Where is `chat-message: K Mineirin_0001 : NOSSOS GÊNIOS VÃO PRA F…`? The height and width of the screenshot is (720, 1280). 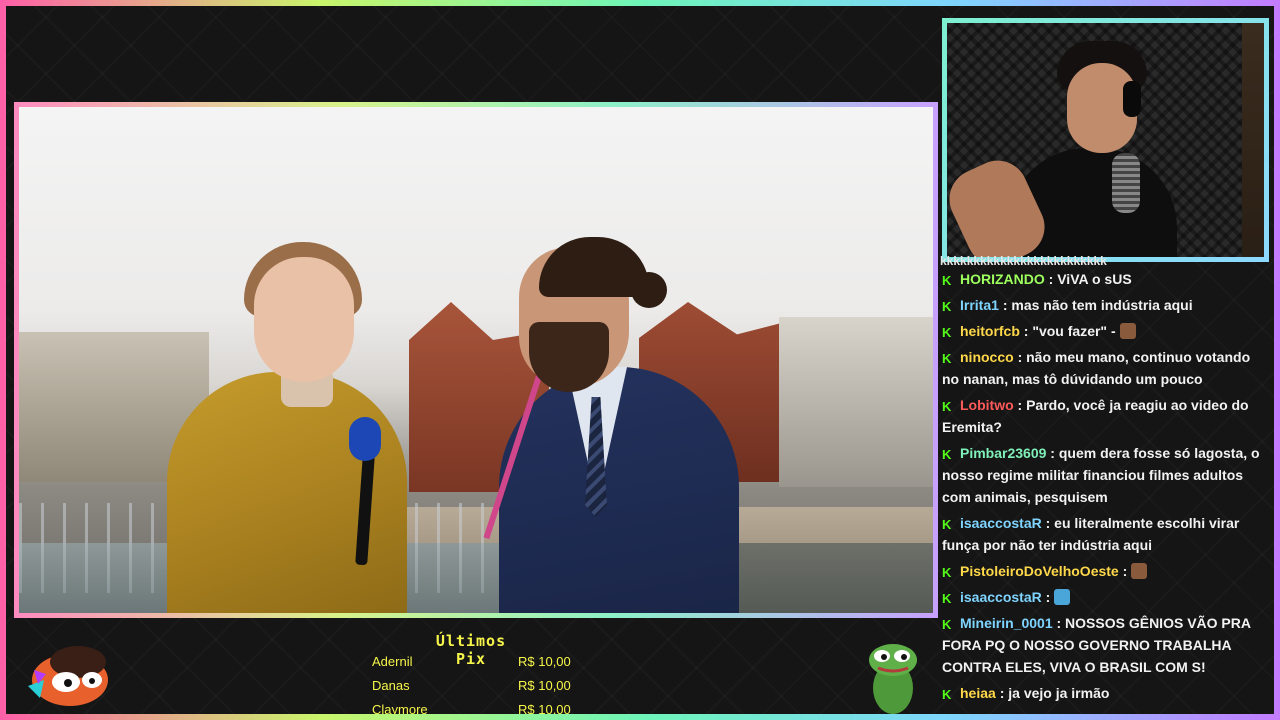
chat-message: K Mineirin_0001 : NOSSOS GÊNIOS VÃO PRA F… is located at coordinates (1105, 645).